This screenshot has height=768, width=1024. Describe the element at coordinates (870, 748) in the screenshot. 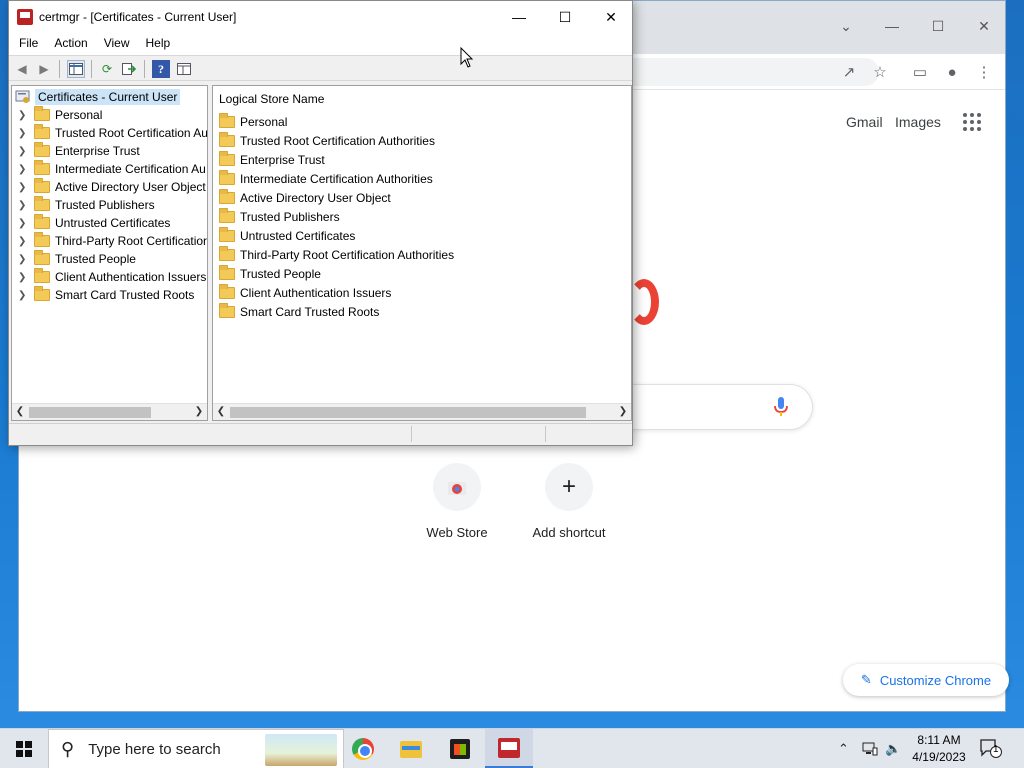

I see `network-icon` at that location.